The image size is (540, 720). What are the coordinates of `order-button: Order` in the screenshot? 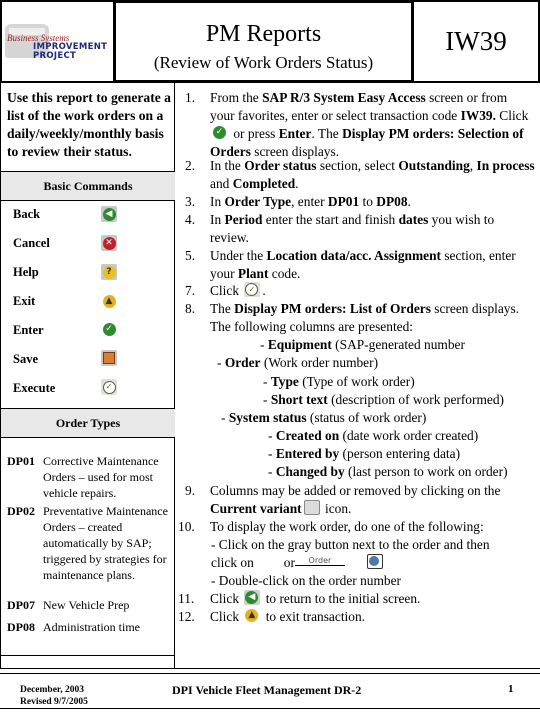 It's located at (319, 561).